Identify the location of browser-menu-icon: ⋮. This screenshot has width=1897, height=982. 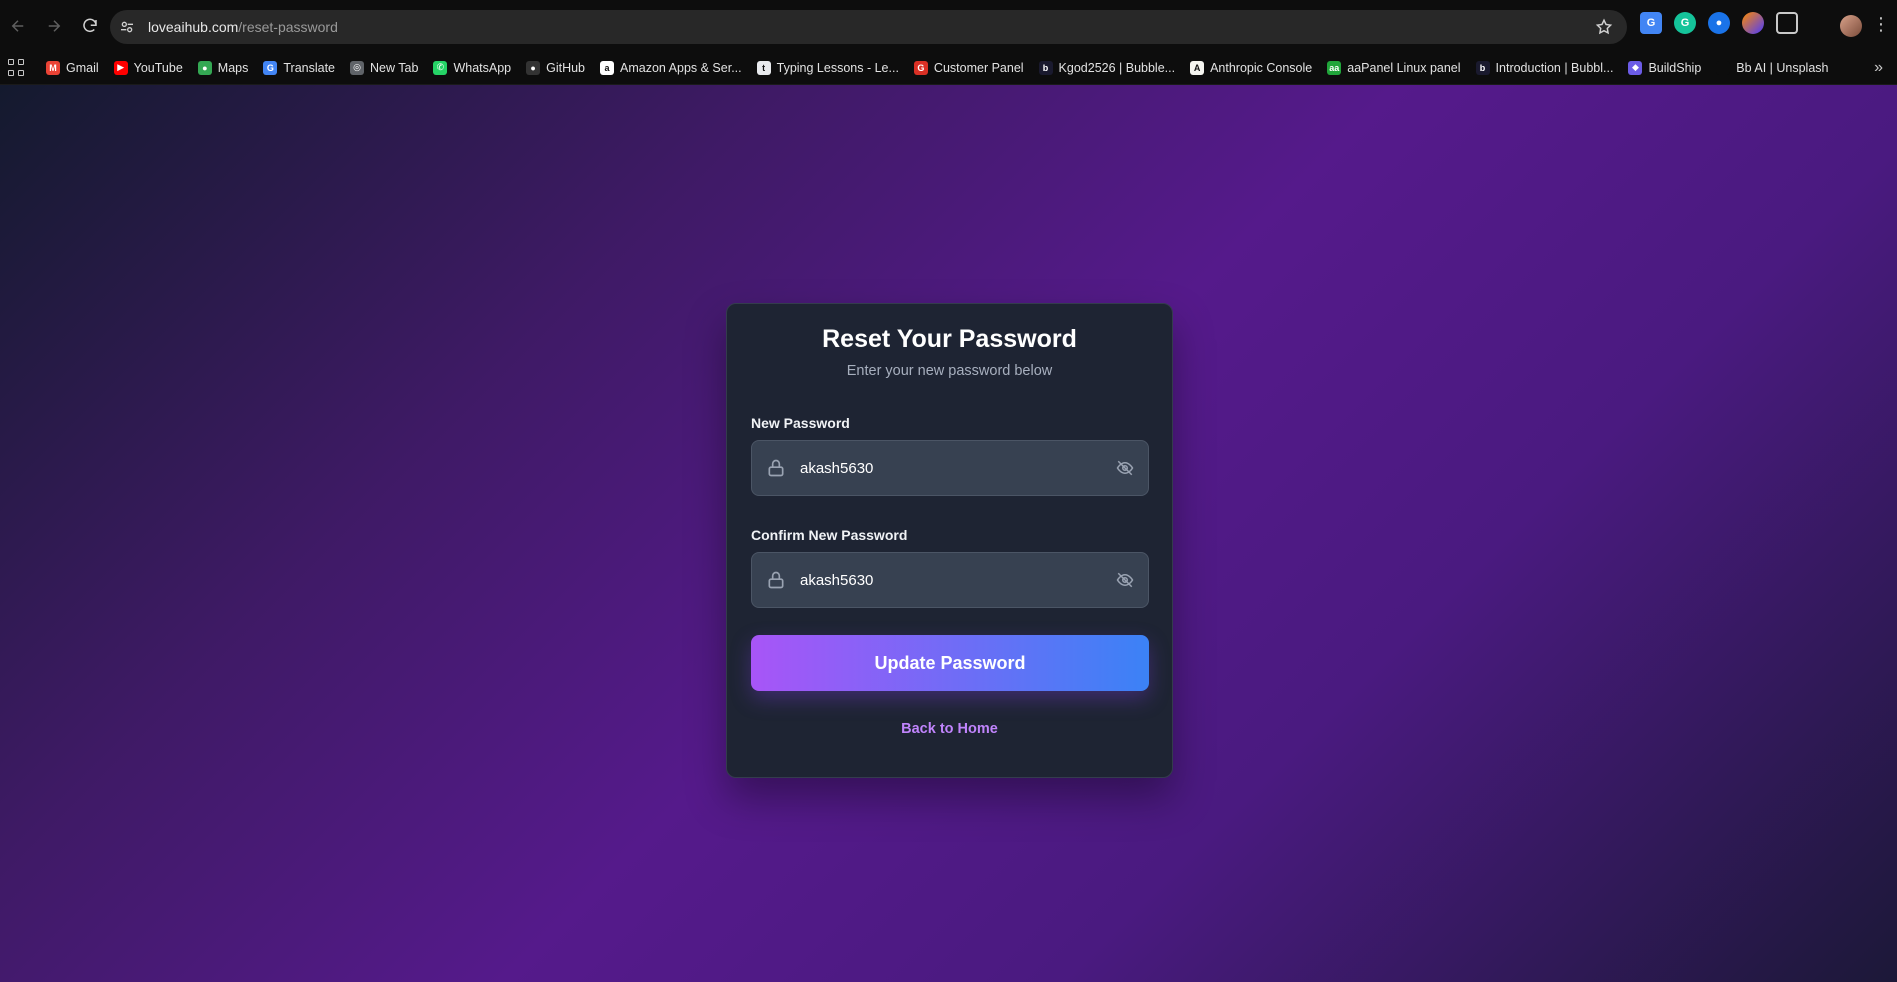
(1881, 24).